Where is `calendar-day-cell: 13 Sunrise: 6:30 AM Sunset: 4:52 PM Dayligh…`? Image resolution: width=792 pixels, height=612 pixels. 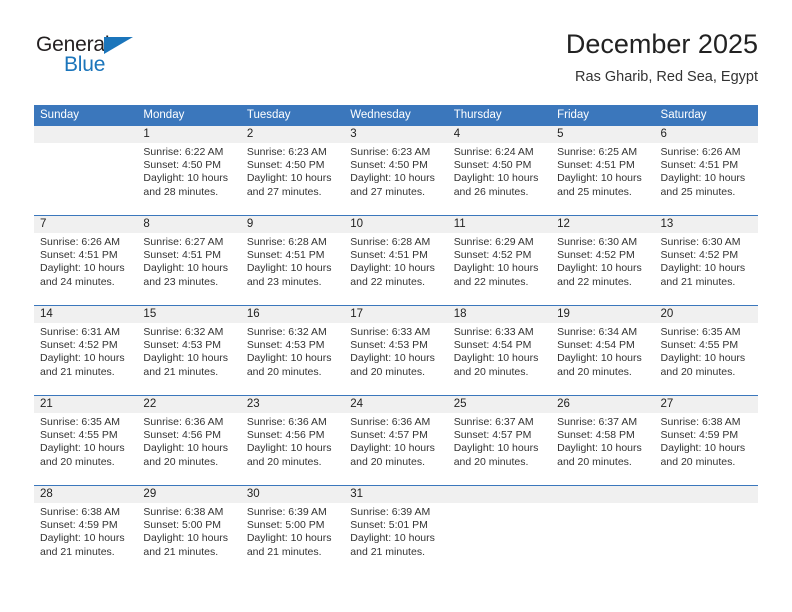 calendar-day-cell: 13 Sunrise: 6:30 AM Sunset: 4:52 PM Dayligh… is located at coordinates (706, 260).